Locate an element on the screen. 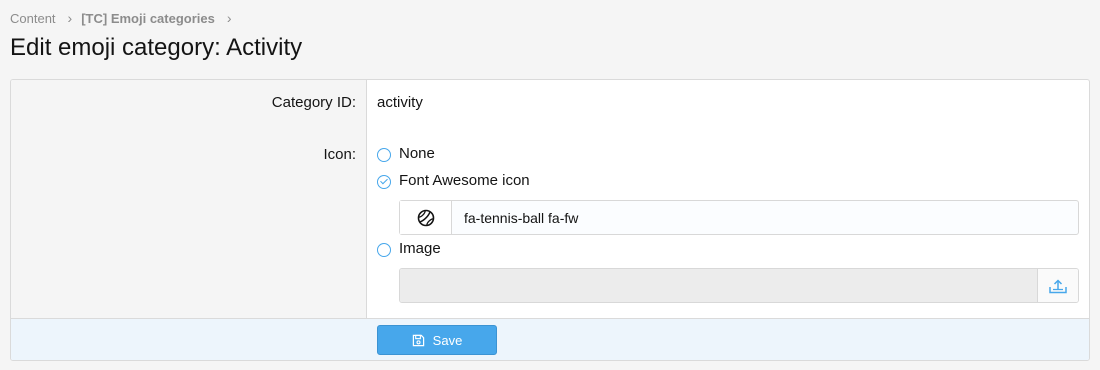  save-button: Save is located at coordinates (437, 340).